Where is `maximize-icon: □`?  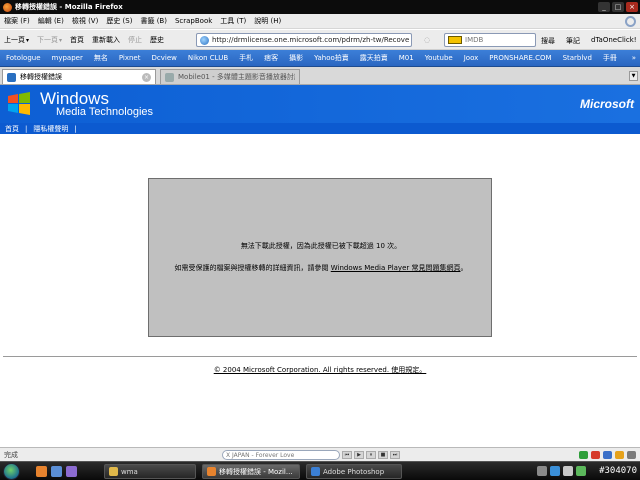 maximize-icon: □ is located at coordinates (618, 7).